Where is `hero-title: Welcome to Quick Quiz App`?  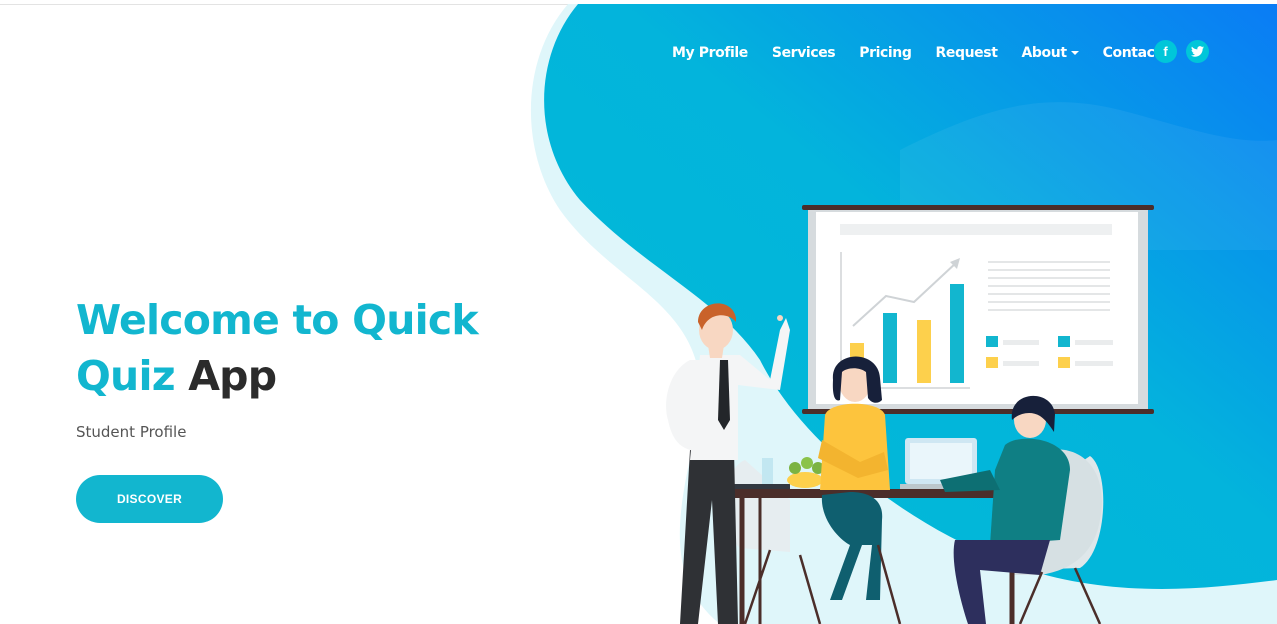
hero-title: Welcome to Quick Quiz App is located at coordinates (277, 348).